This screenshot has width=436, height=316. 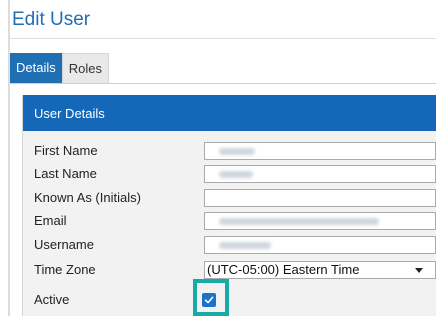 I want to click on first-name-field, so click(x=320, y=151).